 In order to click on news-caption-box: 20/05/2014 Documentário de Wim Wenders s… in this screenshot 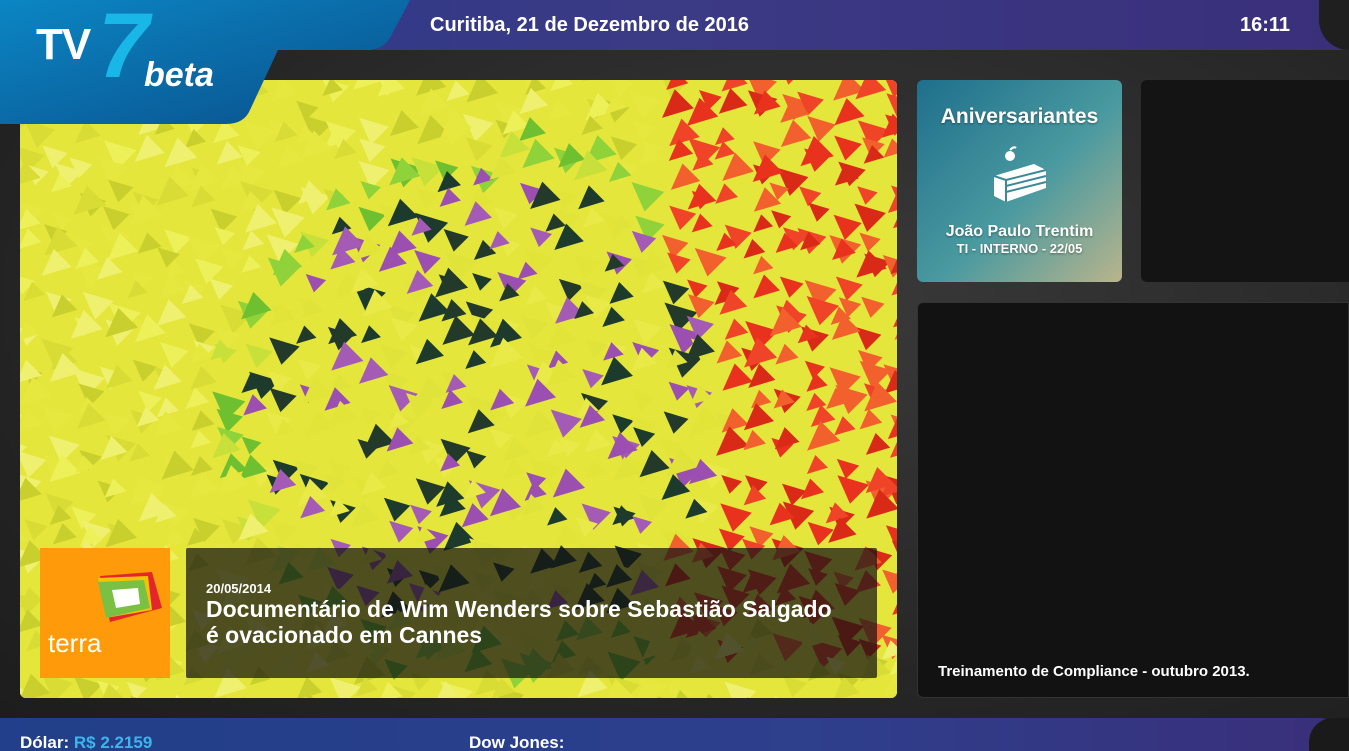, I will do `click(531, 613)`.